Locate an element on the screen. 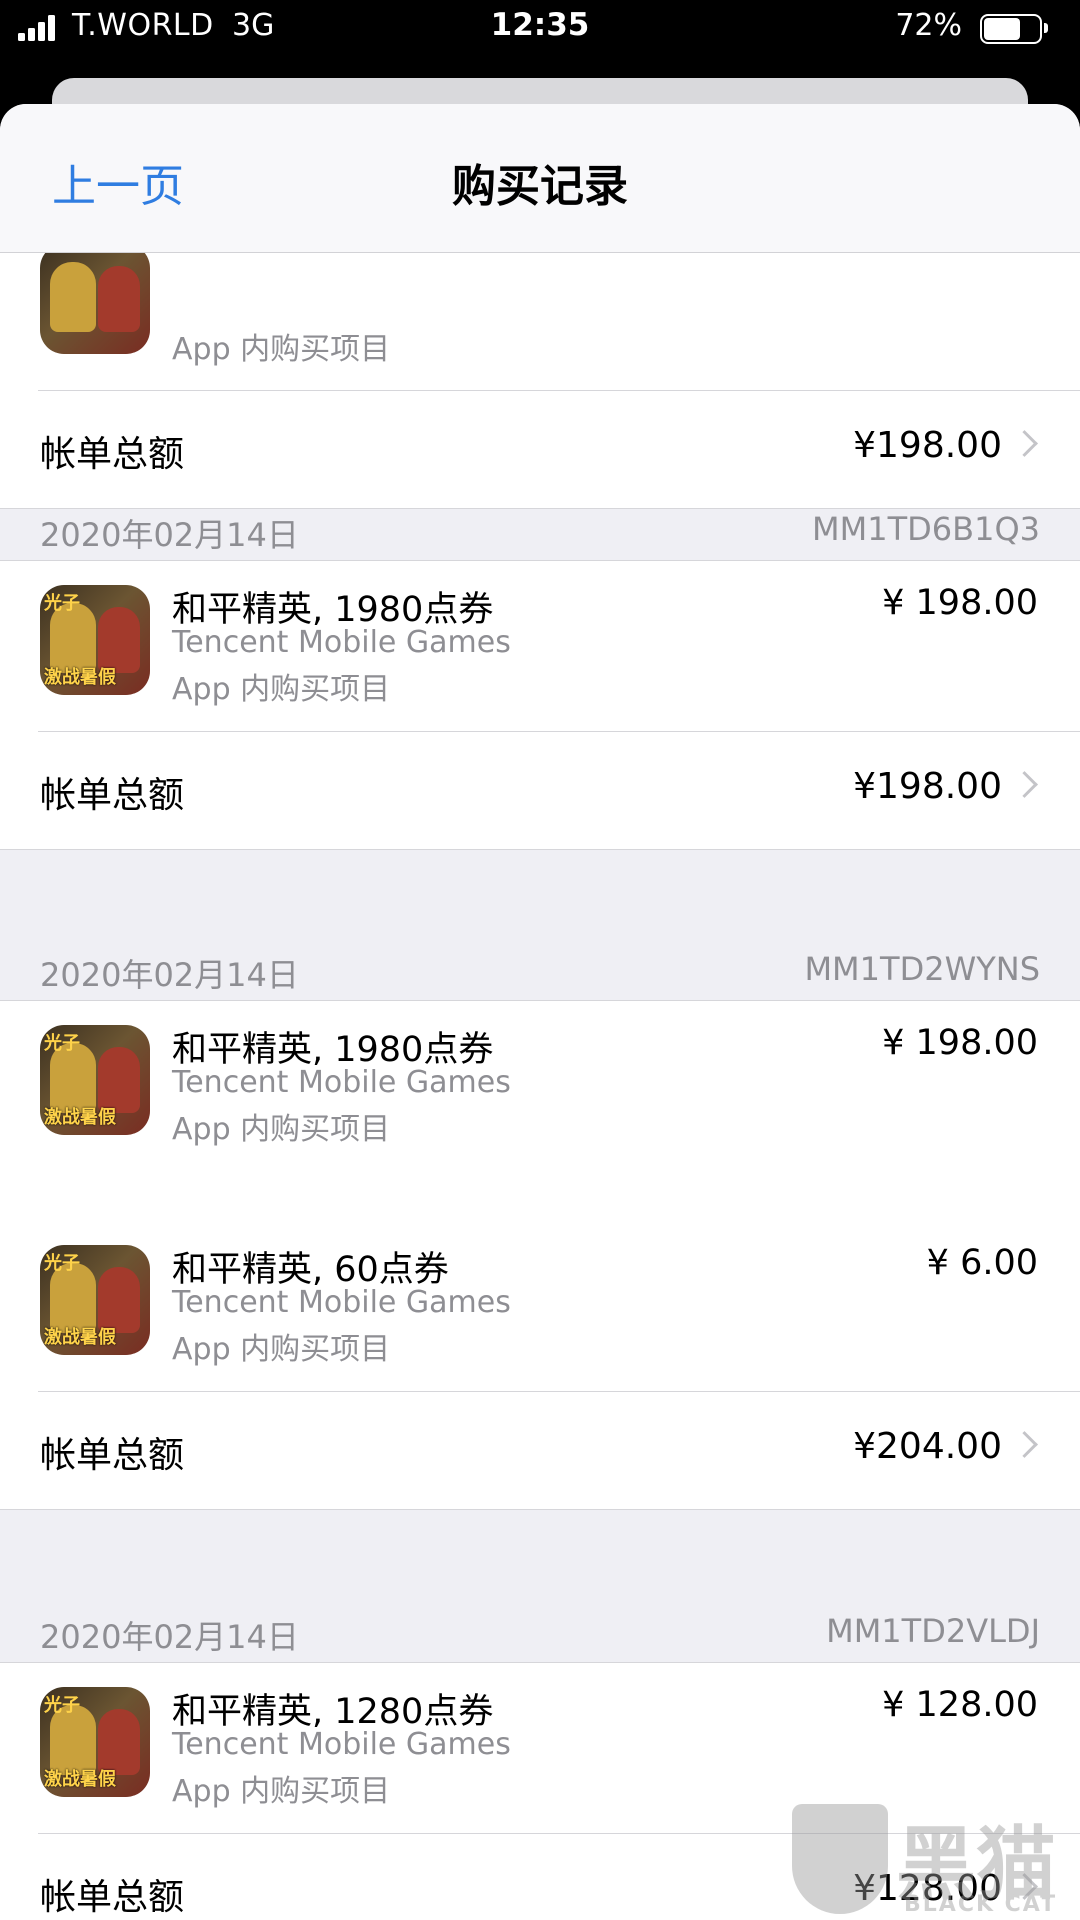  order-header: 2020年02月14日 MM1TD2VLDJ is located at coordinates (540, 1630).